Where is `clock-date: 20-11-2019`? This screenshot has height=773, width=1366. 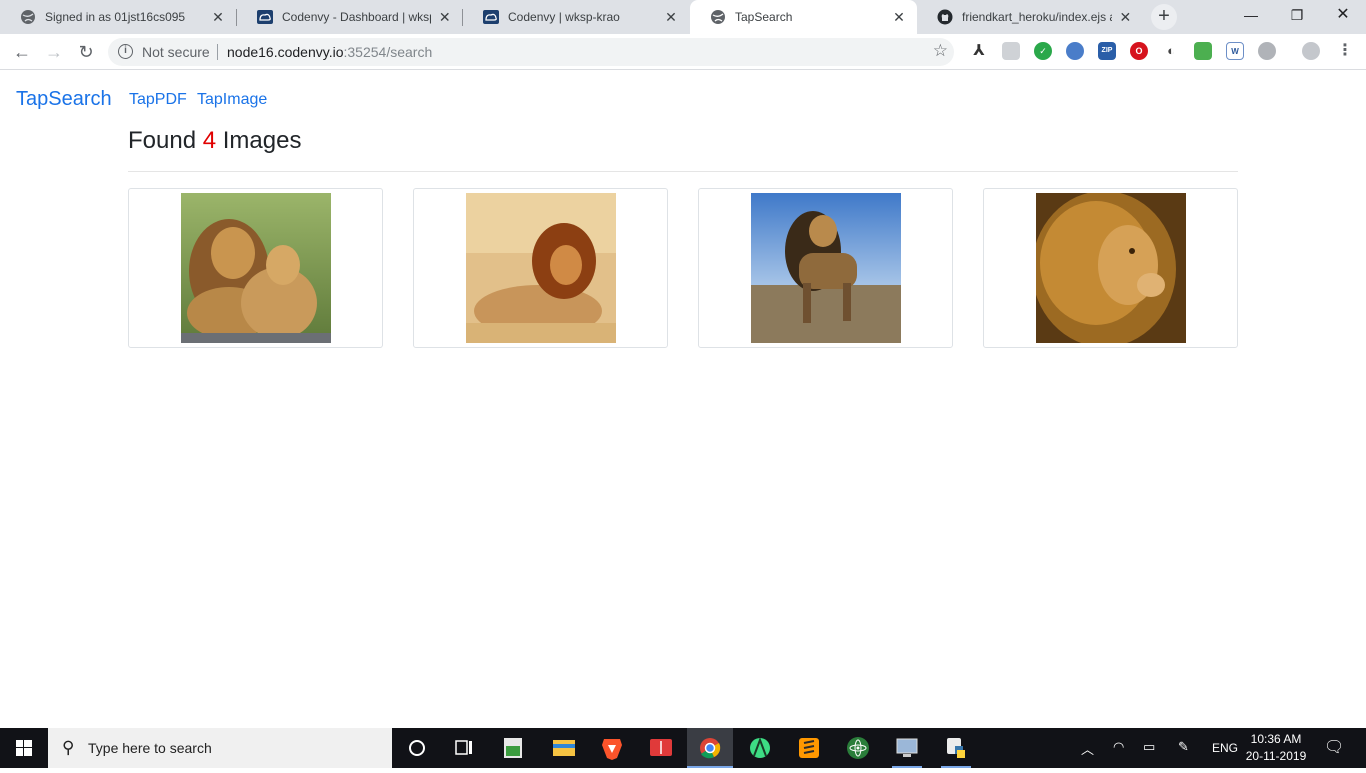
clock-date: 20-11-2019 is located at coordinates (1276, 756).